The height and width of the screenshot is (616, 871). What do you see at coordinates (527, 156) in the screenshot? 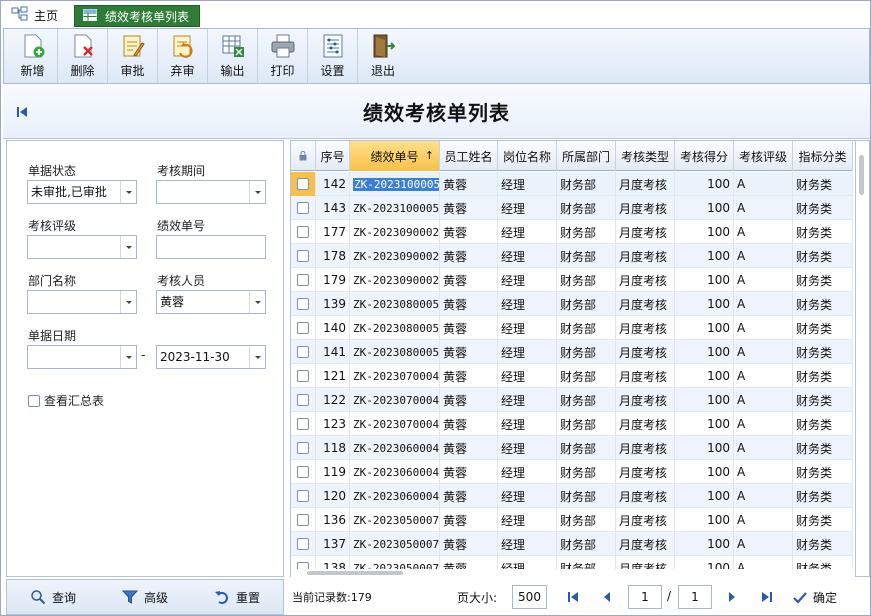
I see `column-header: 岗位名称` at bounding box center [527, 156].